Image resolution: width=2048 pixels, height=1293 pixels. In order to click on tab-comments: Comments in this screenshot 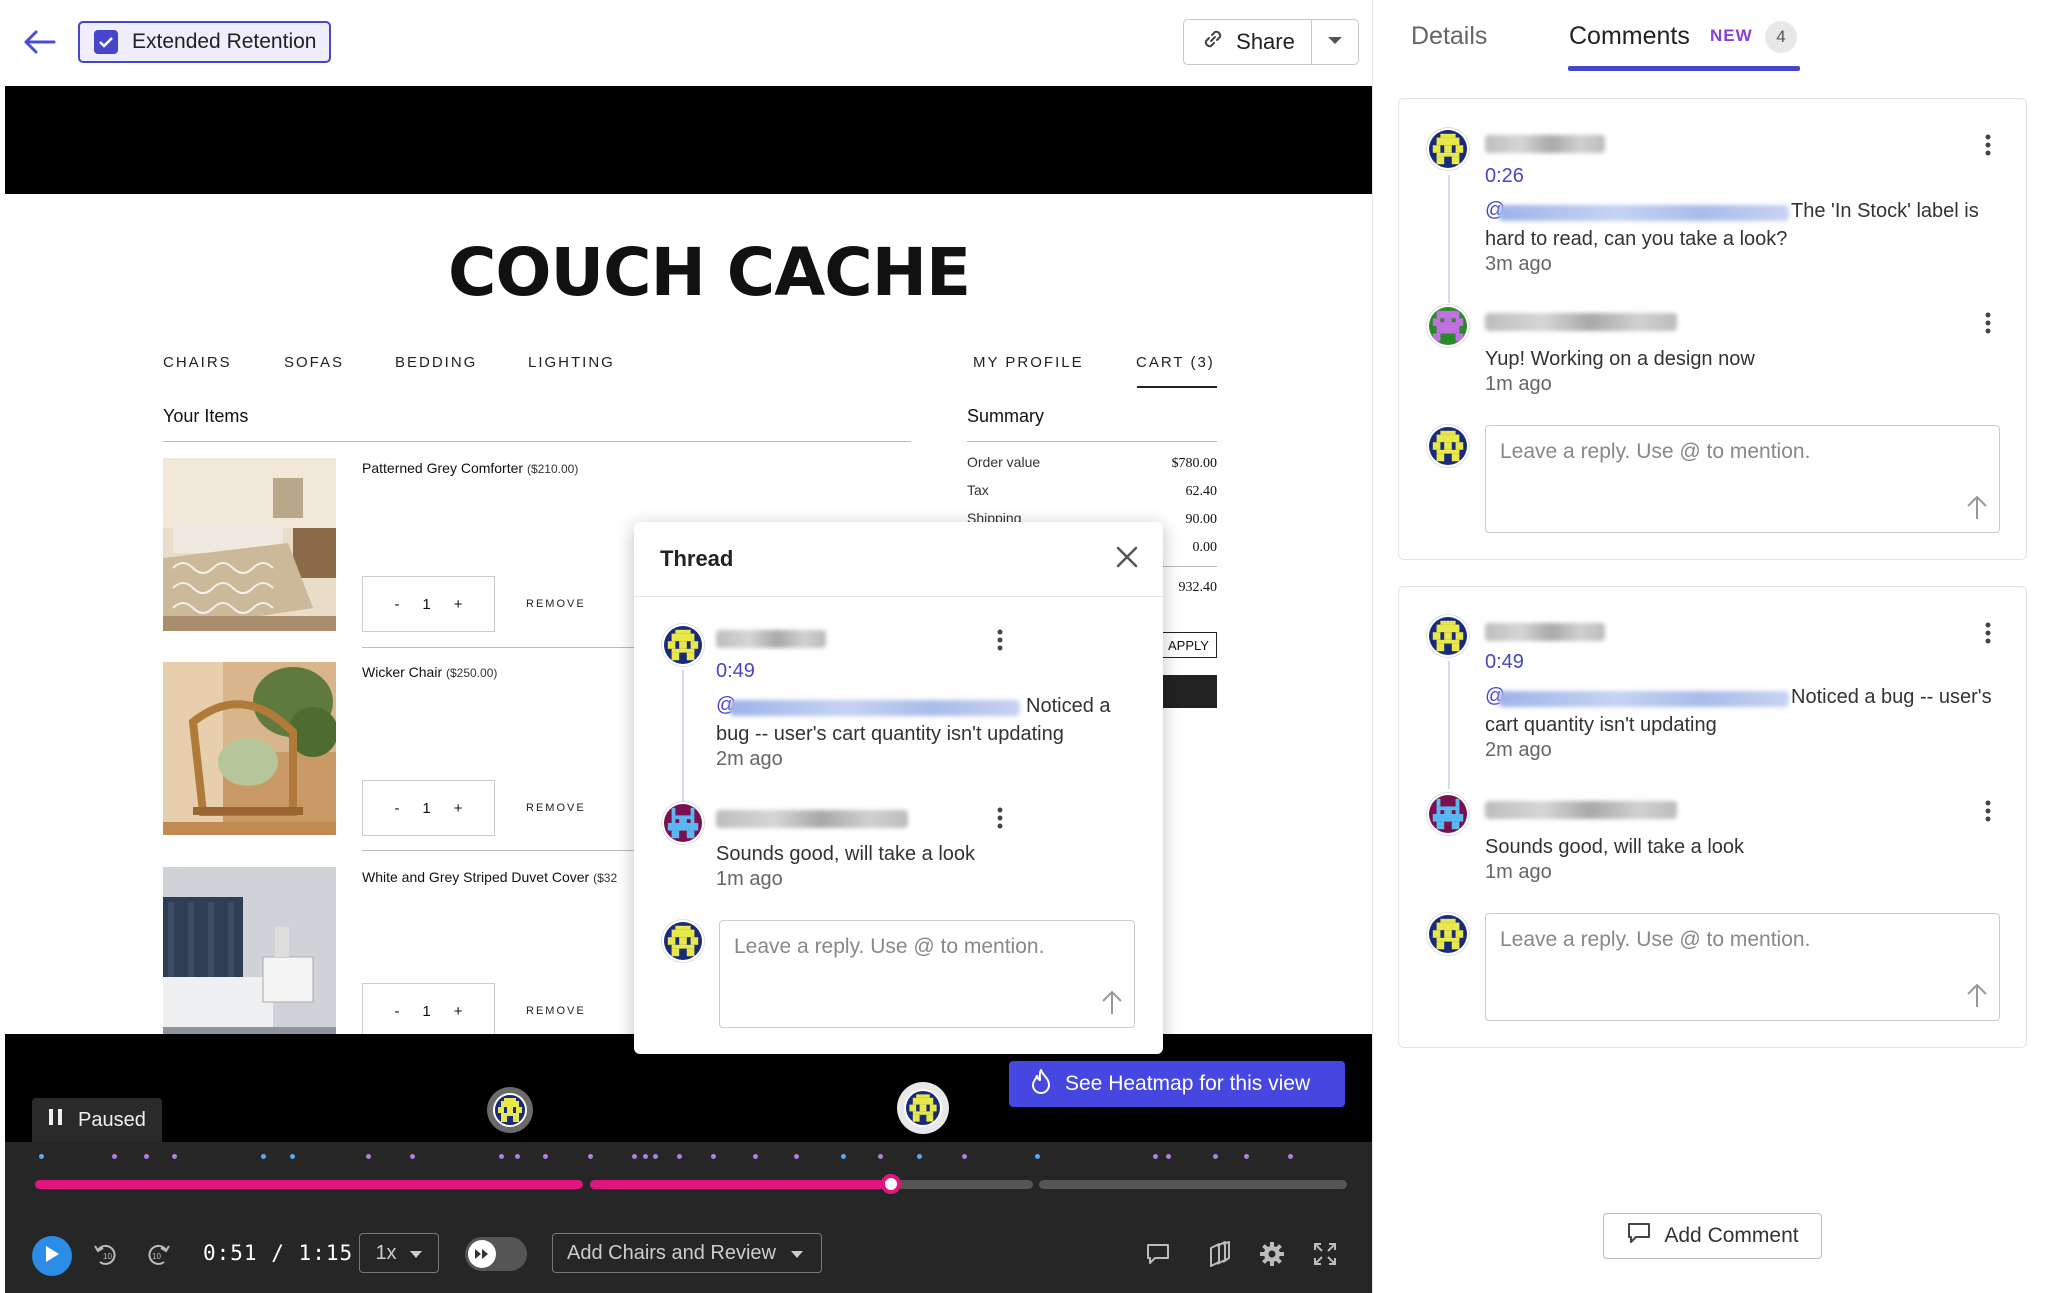, I will do `click(1629, 36)`.